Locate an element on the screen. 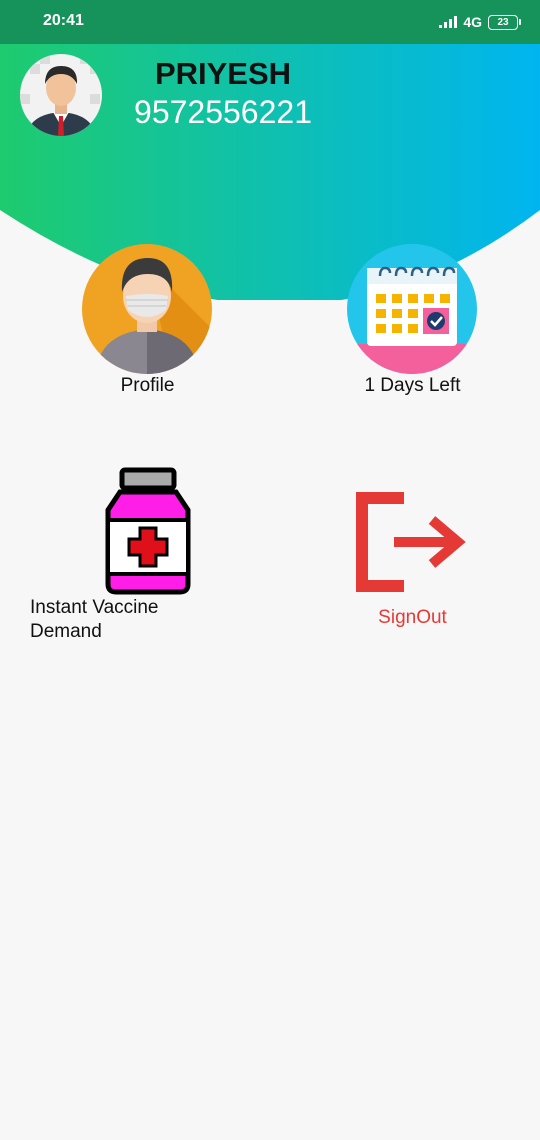  network-type: 4G is located at coordinates (472, 22).